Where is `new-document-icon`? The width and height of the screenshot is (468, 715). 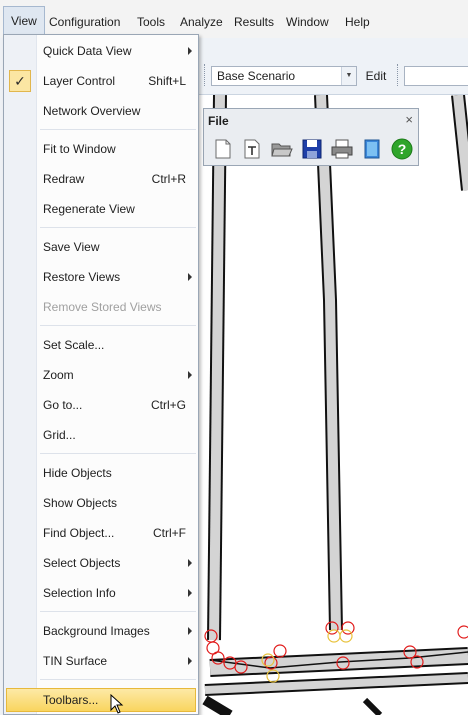
new-document-icon is located at coordinates (223, 149).